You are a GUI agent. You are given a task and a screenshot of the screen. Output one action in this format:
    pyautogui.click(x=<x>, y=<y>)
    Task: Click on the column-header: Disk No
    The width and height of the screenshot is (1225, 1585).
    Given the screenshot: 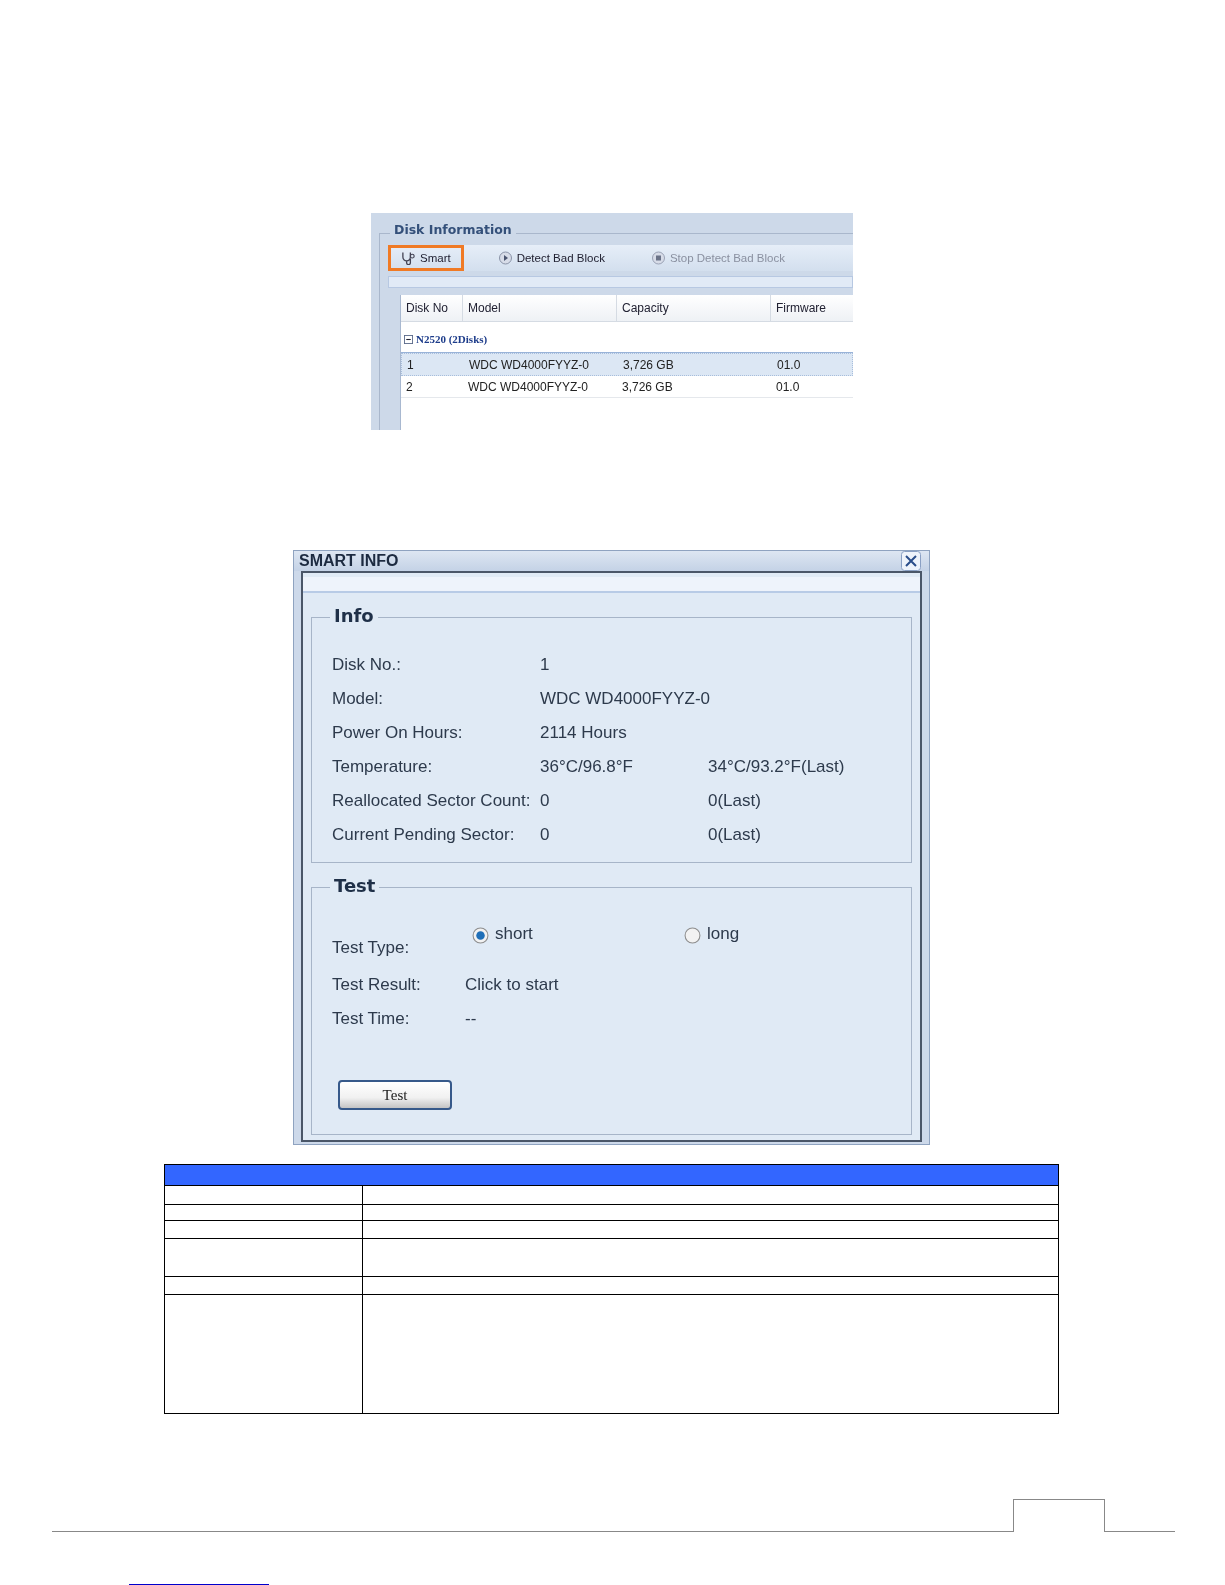 What is the action you would take?
    pyautogui.click(x=432, y=308)
    